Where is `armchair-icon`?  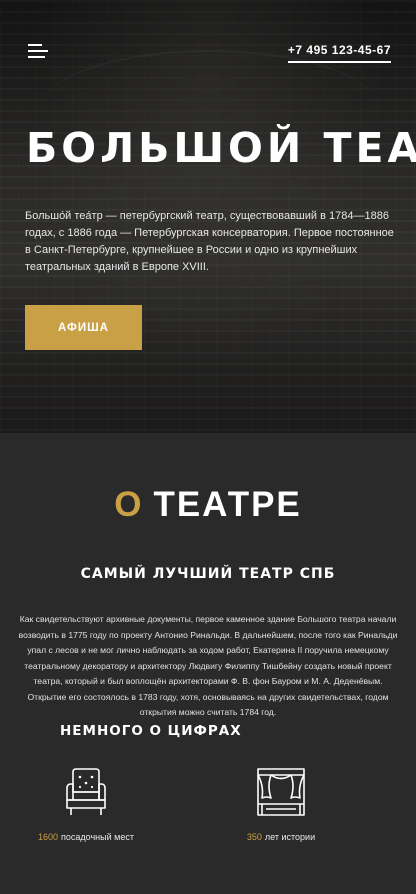
armchair-icon is located at coordinates (86, 791).